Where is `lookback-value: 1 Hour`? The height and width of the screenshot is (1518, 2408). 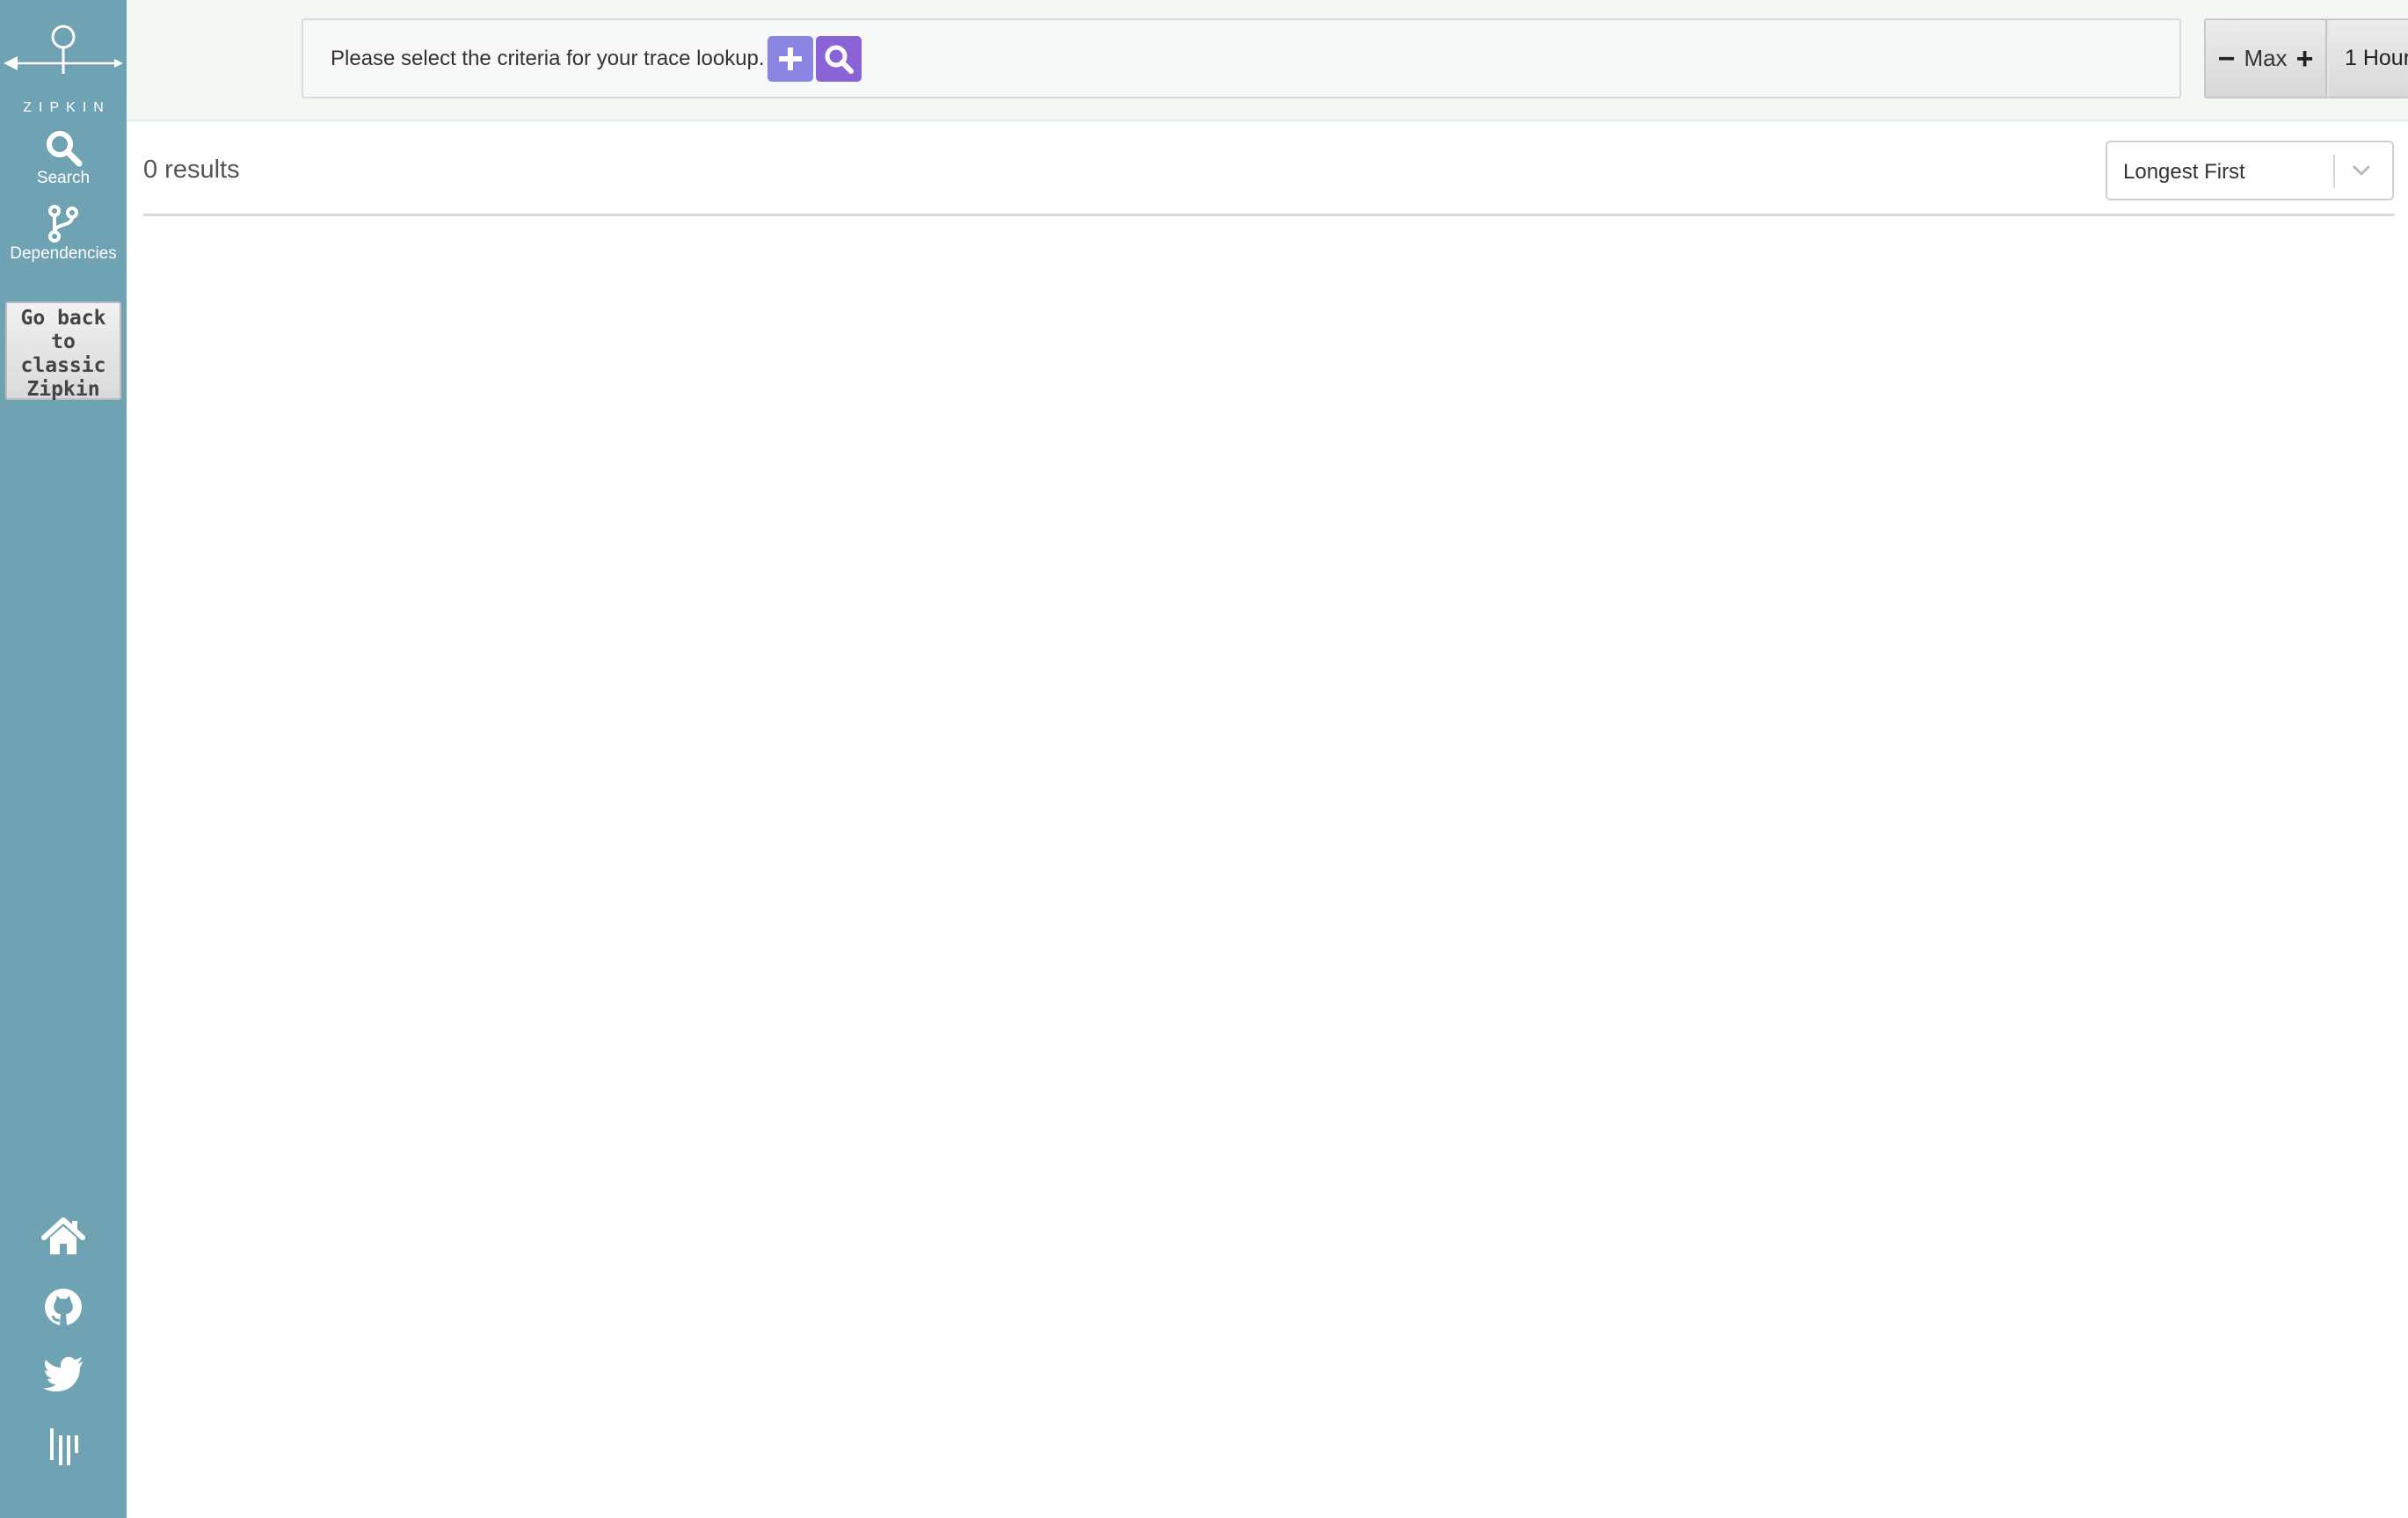 lookback-value: 1 Hour is located at coordinates (2376, 58).